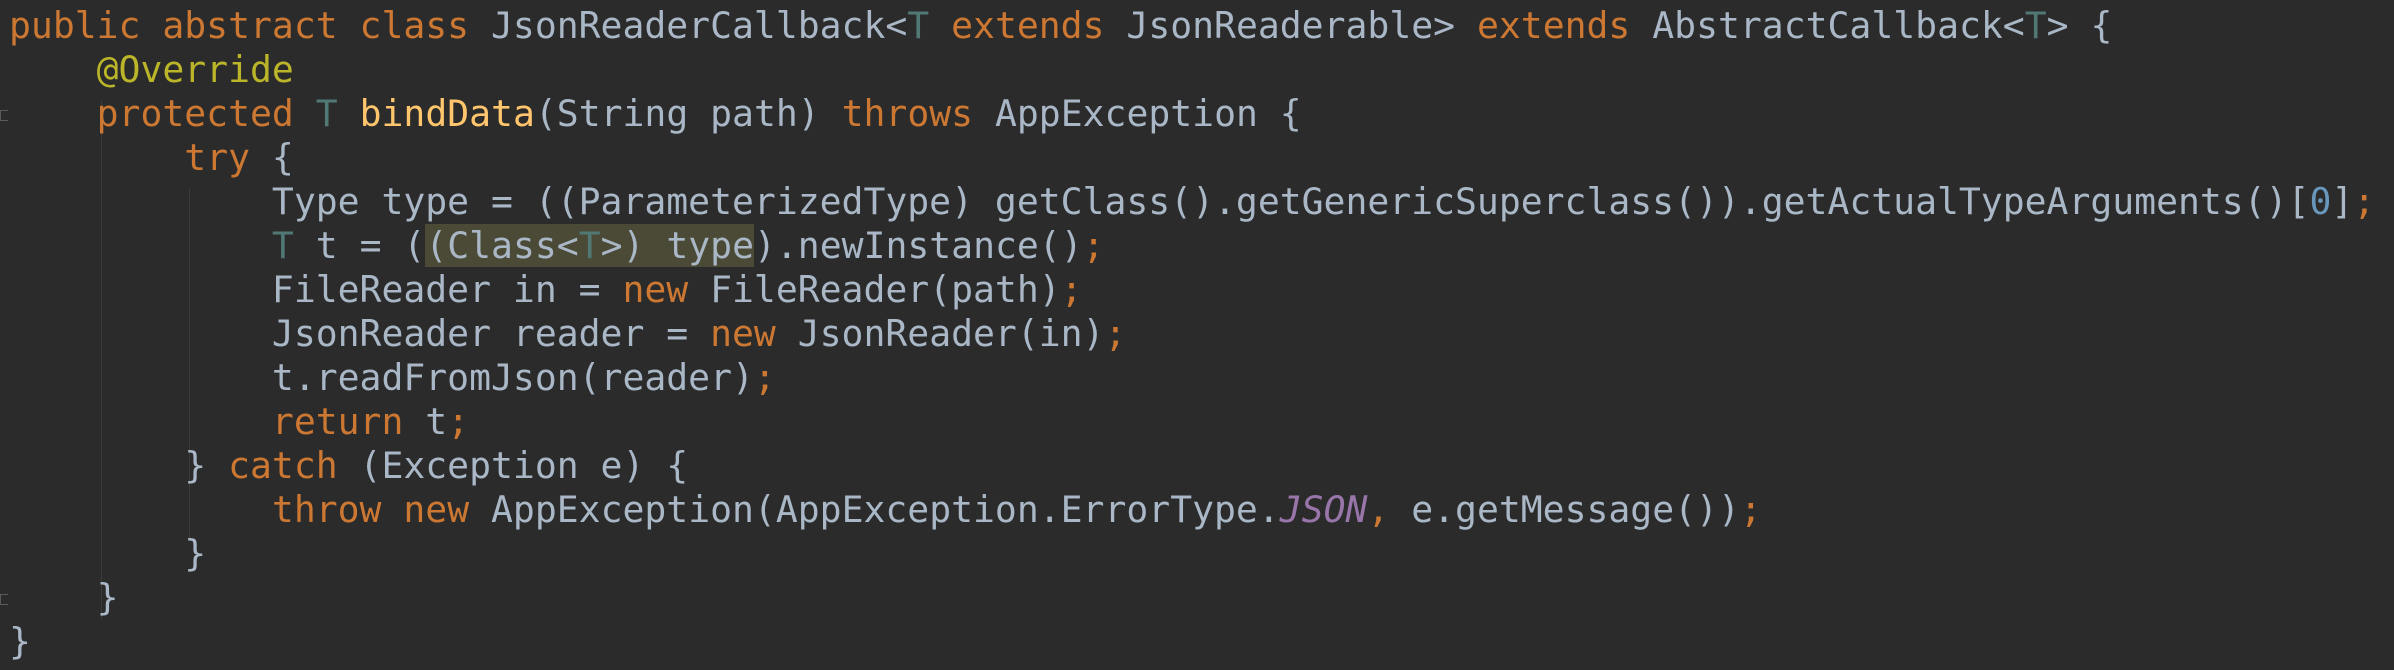  Describe the element at coordinates (272, 157) in the screenshot. I see `code-token: {` at that location.